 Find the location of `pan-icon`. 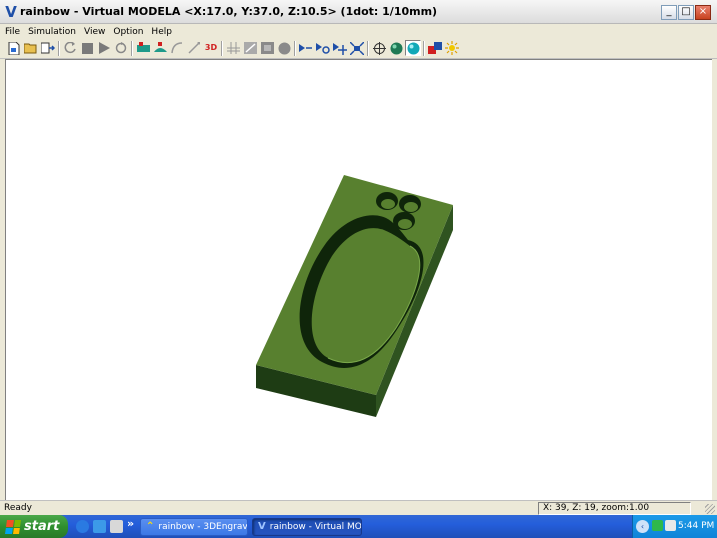

pan-icon is located at coordinates (340, 48).